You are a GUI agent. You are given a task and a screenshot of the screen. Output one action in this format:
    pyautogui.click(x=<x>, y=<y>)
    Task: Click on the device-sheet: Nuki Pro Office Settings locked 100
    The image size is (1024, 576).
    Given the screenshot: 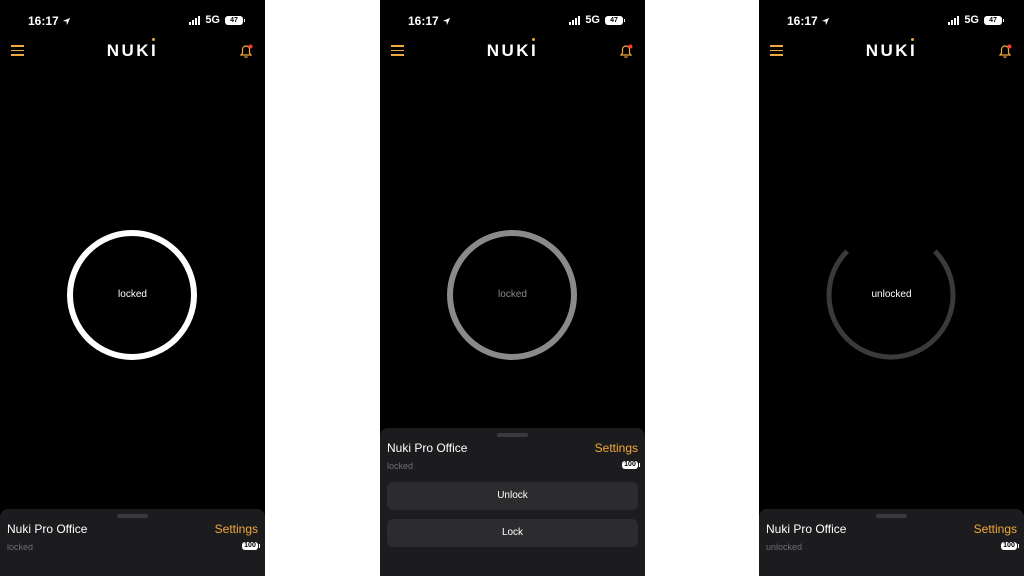 What is the action you would take?
    pyautogui.click(x=132, y=542)
    